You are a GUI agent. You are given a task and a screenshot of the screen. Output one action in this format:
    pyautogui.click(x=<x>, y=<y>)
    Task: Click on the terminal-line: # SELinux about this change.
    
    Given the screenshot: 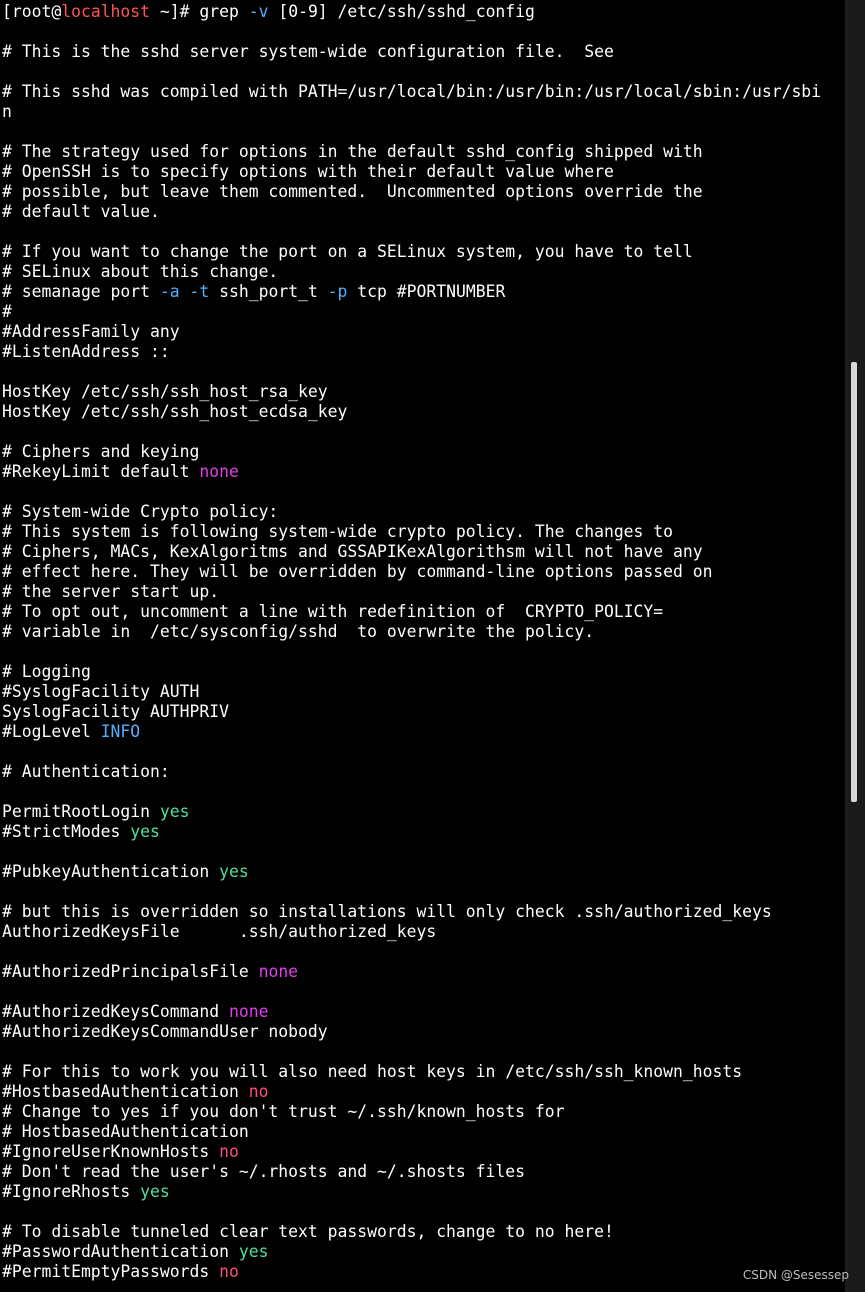 What is the action you would take?
    pyautogui.click(x=411, y=272)
    